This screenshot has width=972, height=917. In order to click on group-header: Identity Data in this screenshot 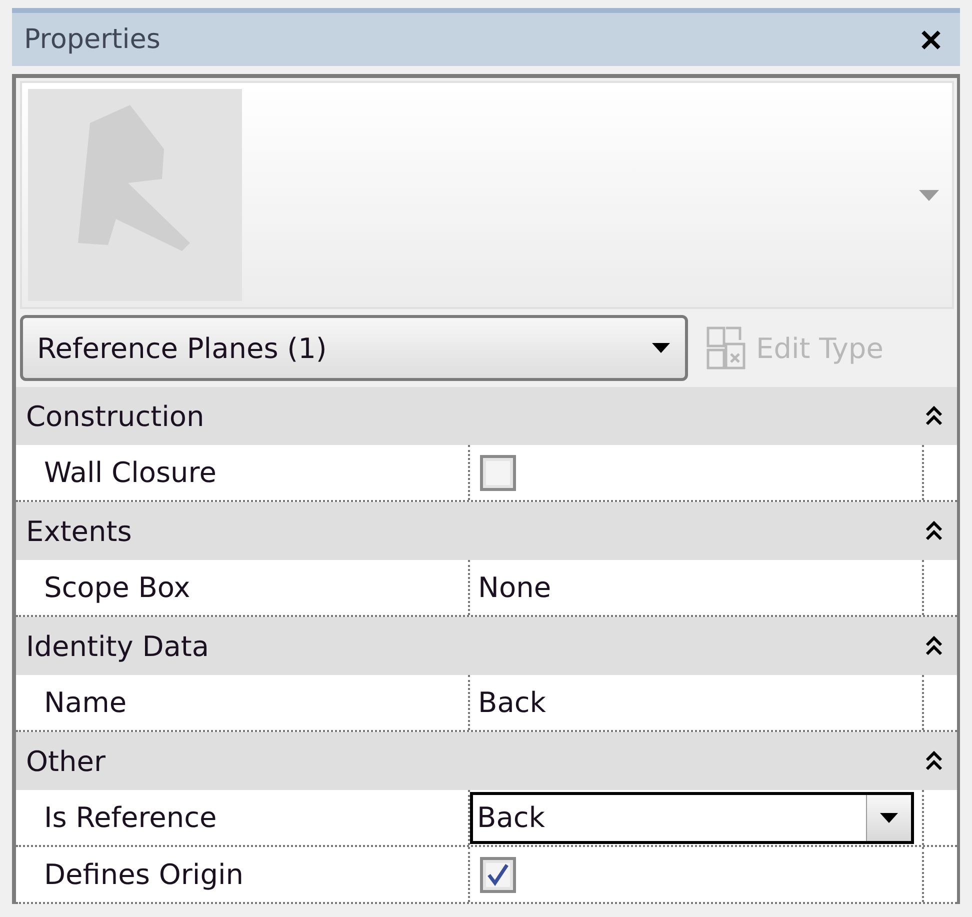, I will do `click(486, 646)`.